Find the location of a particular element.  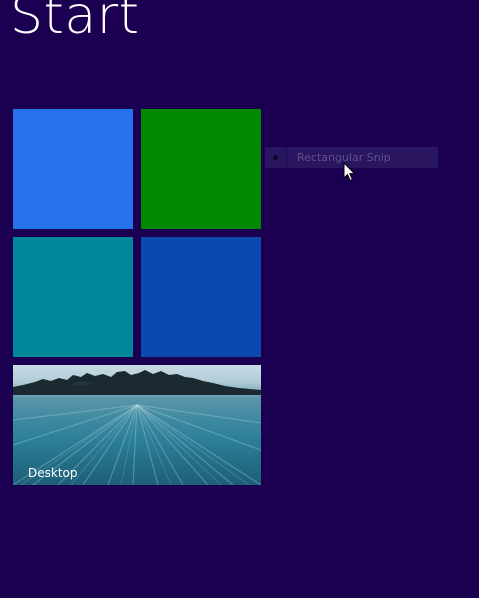

desktop-tile: Desktop is located at coordinates (137, 425).